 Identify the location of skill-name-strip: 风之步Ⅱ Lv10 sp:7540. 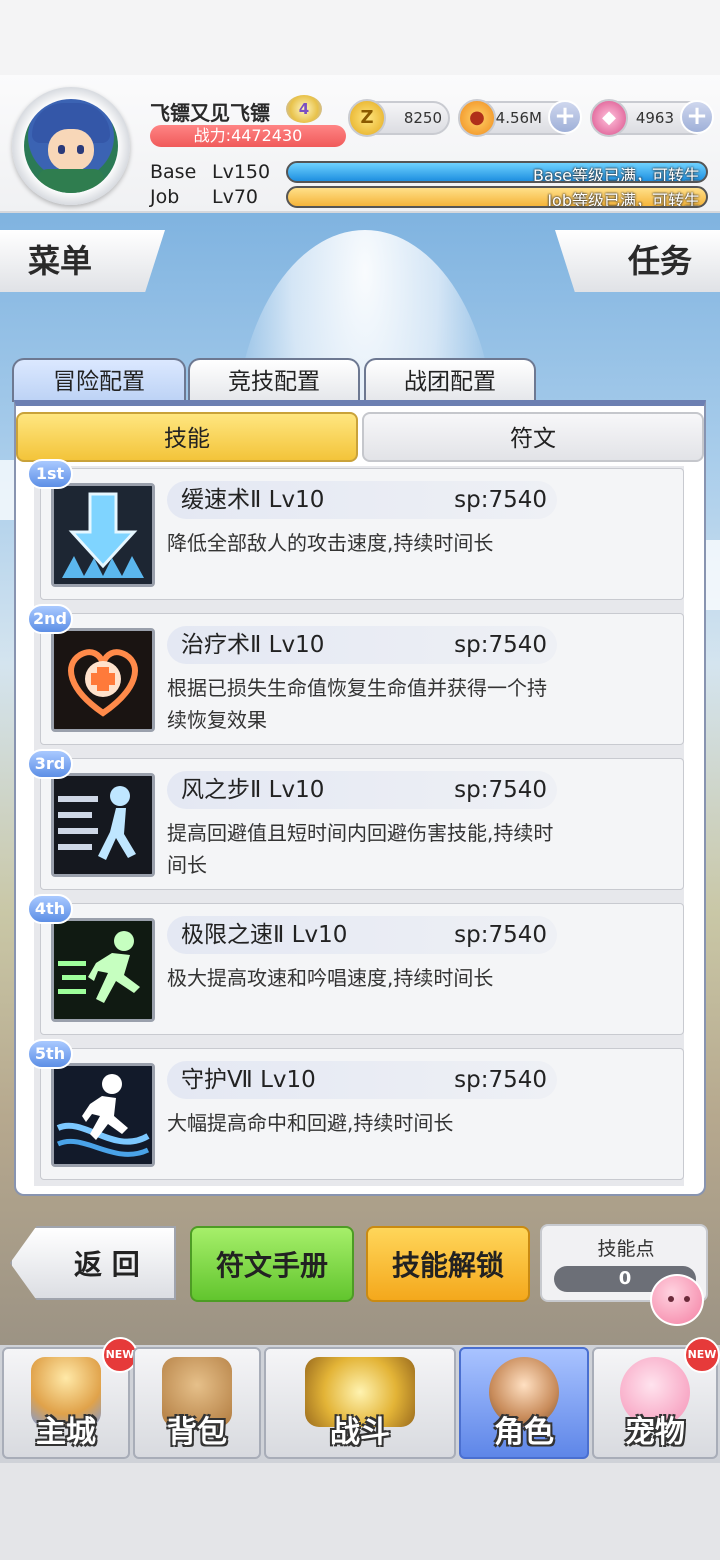
(362, 790).